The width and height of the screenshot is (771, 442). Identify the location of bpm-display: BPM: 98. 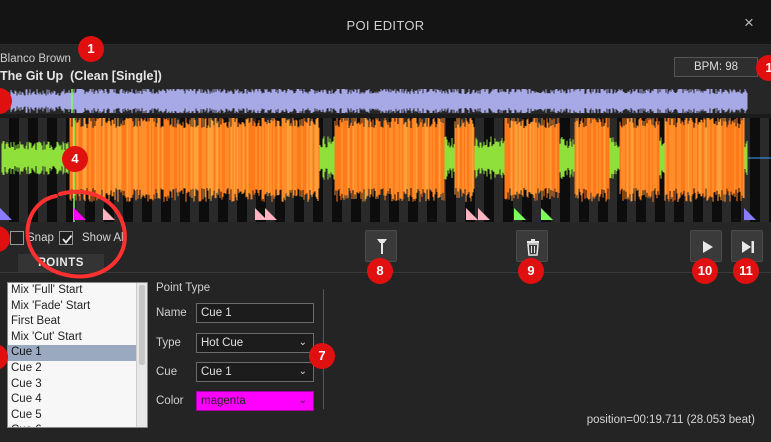
(716, 67).